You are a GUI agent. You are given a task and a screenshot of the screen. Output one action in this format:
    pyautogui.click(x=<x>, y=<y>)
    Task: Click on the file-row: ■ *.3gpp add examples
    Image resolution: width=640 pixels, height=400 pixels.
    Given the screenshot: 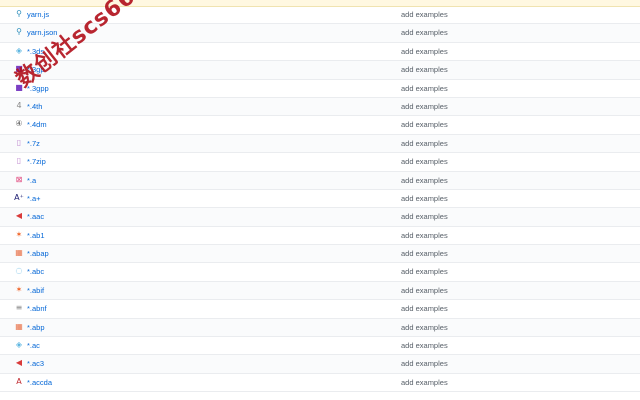 What is the action you would take?
    pyautogui.click(x=320, y=89)
    